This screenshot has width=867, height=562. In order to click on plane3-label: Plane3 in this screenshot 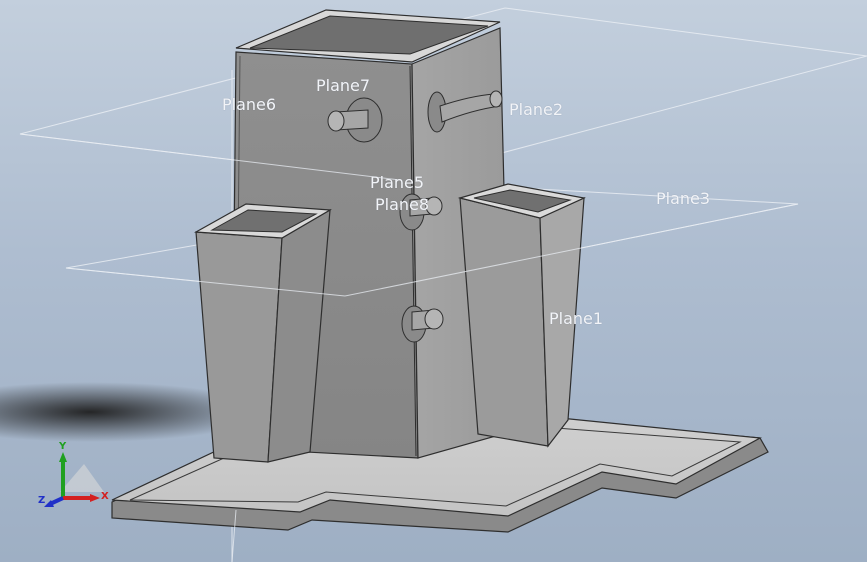, I will do `click(683, 199)`.